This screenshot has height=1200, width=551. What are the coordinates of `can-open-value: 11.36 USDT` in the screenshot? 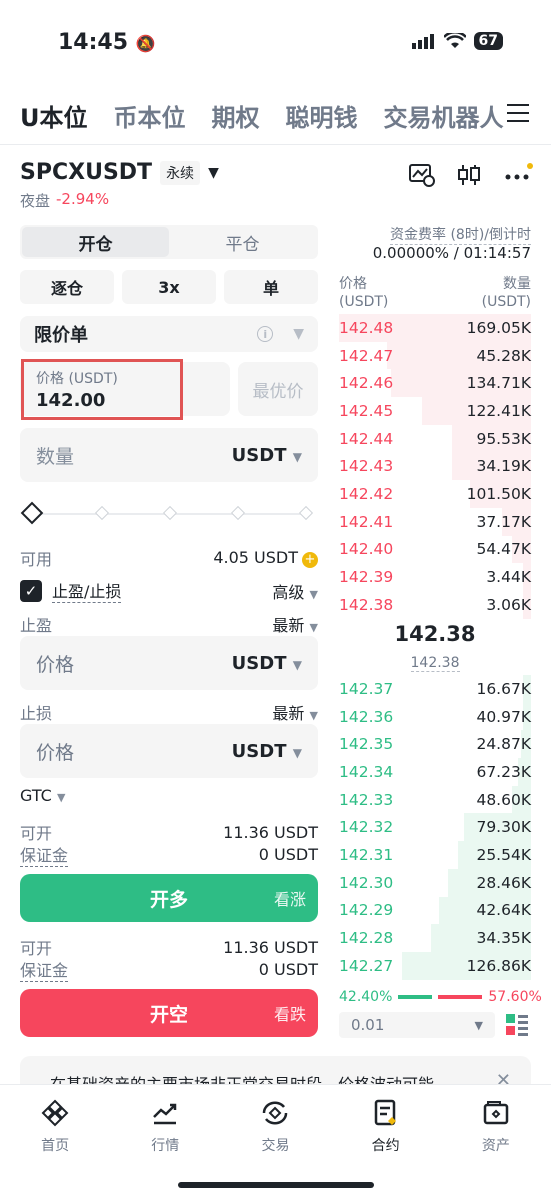 It's located at (270, 832).